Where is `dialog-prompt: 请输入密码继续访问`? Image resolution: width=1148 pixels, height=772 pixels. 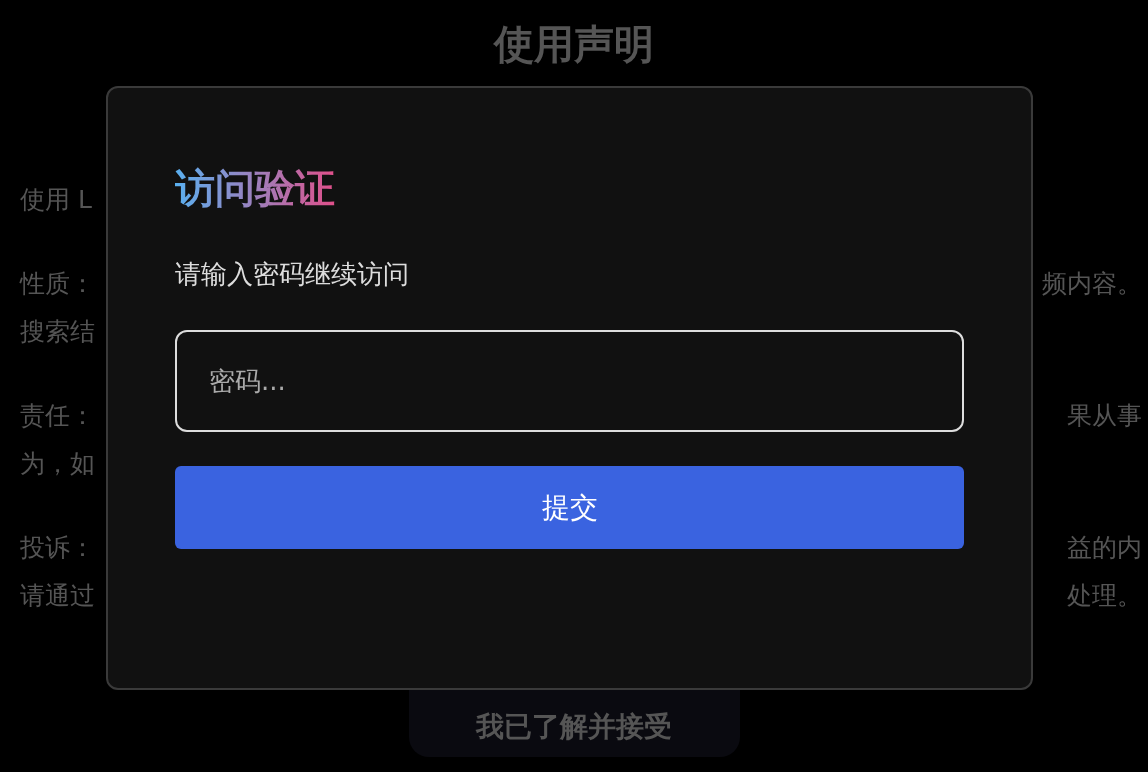
dialog-prompt: 请输入密码继续访问 is located at coordinates (292, 274).